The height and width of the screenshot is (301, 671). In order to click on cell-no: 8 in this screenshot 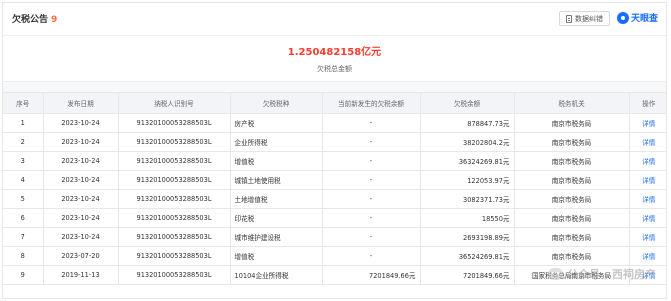, I will do `click(23, 256)`.